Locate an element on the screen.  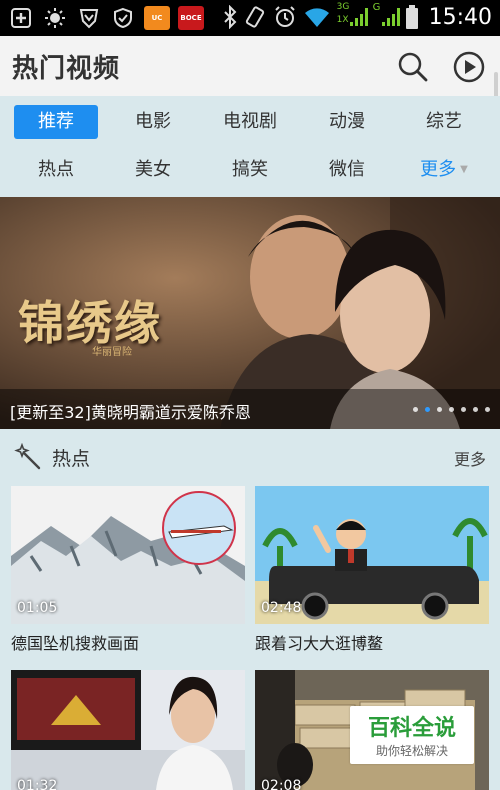
bluetooth-icon is located at coordinates (230, 17).